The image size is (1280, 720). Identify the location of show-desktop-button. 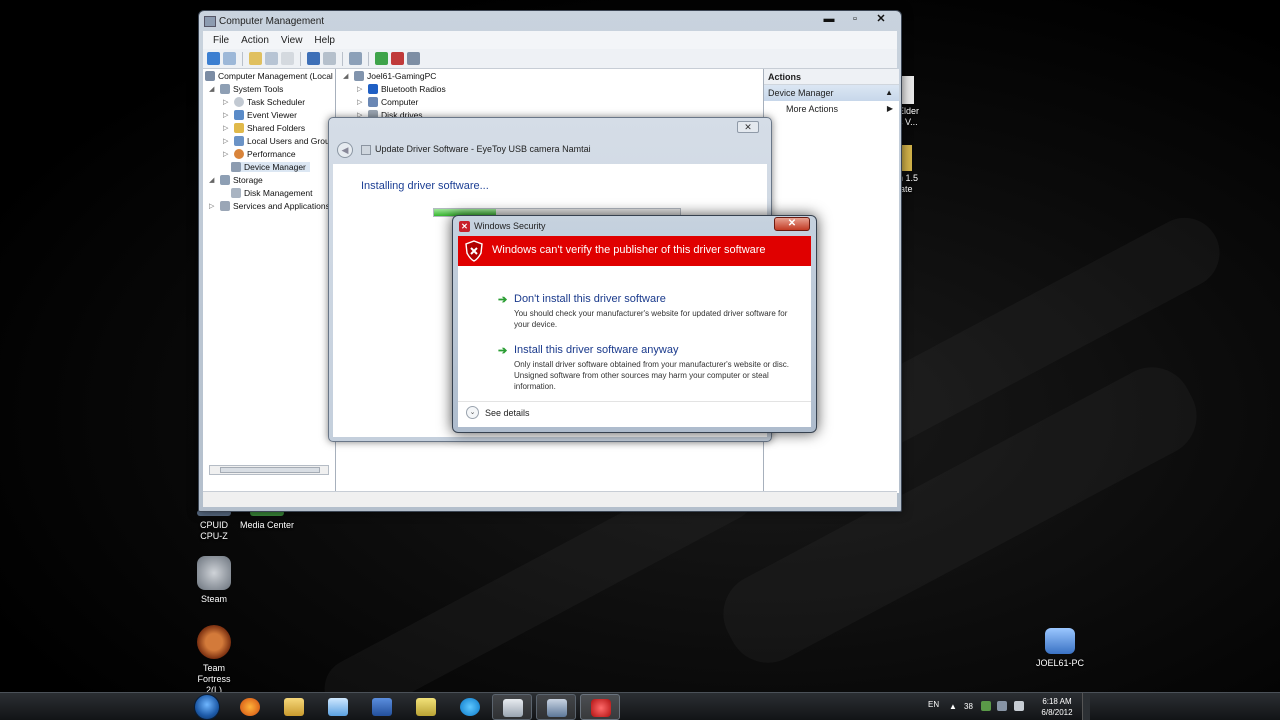
(1086, 706).